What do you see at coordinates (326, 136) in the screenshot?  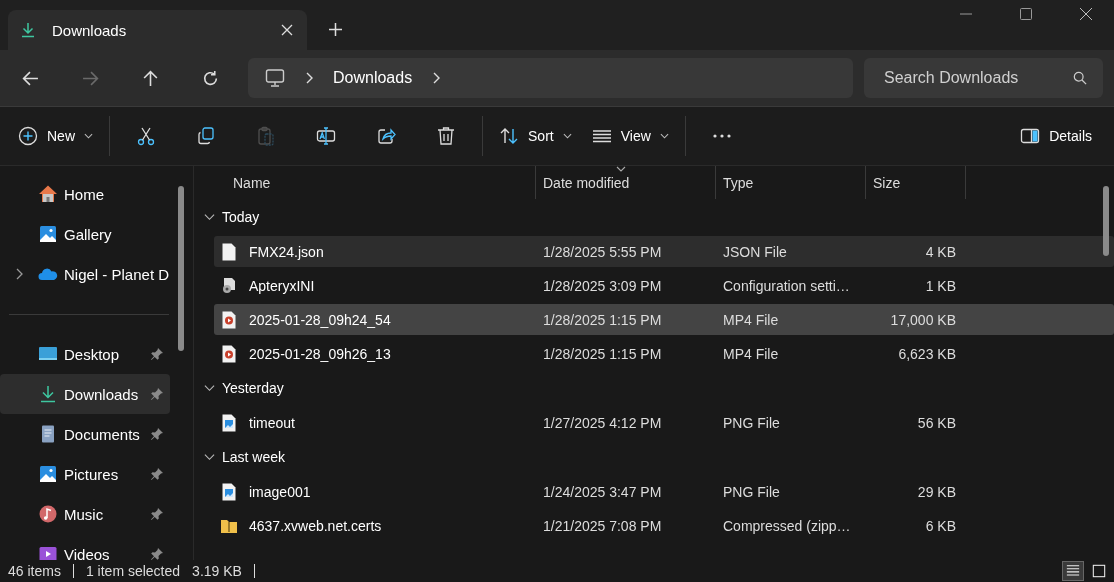 I see `rename-icon` at bounding box center [326, 136].